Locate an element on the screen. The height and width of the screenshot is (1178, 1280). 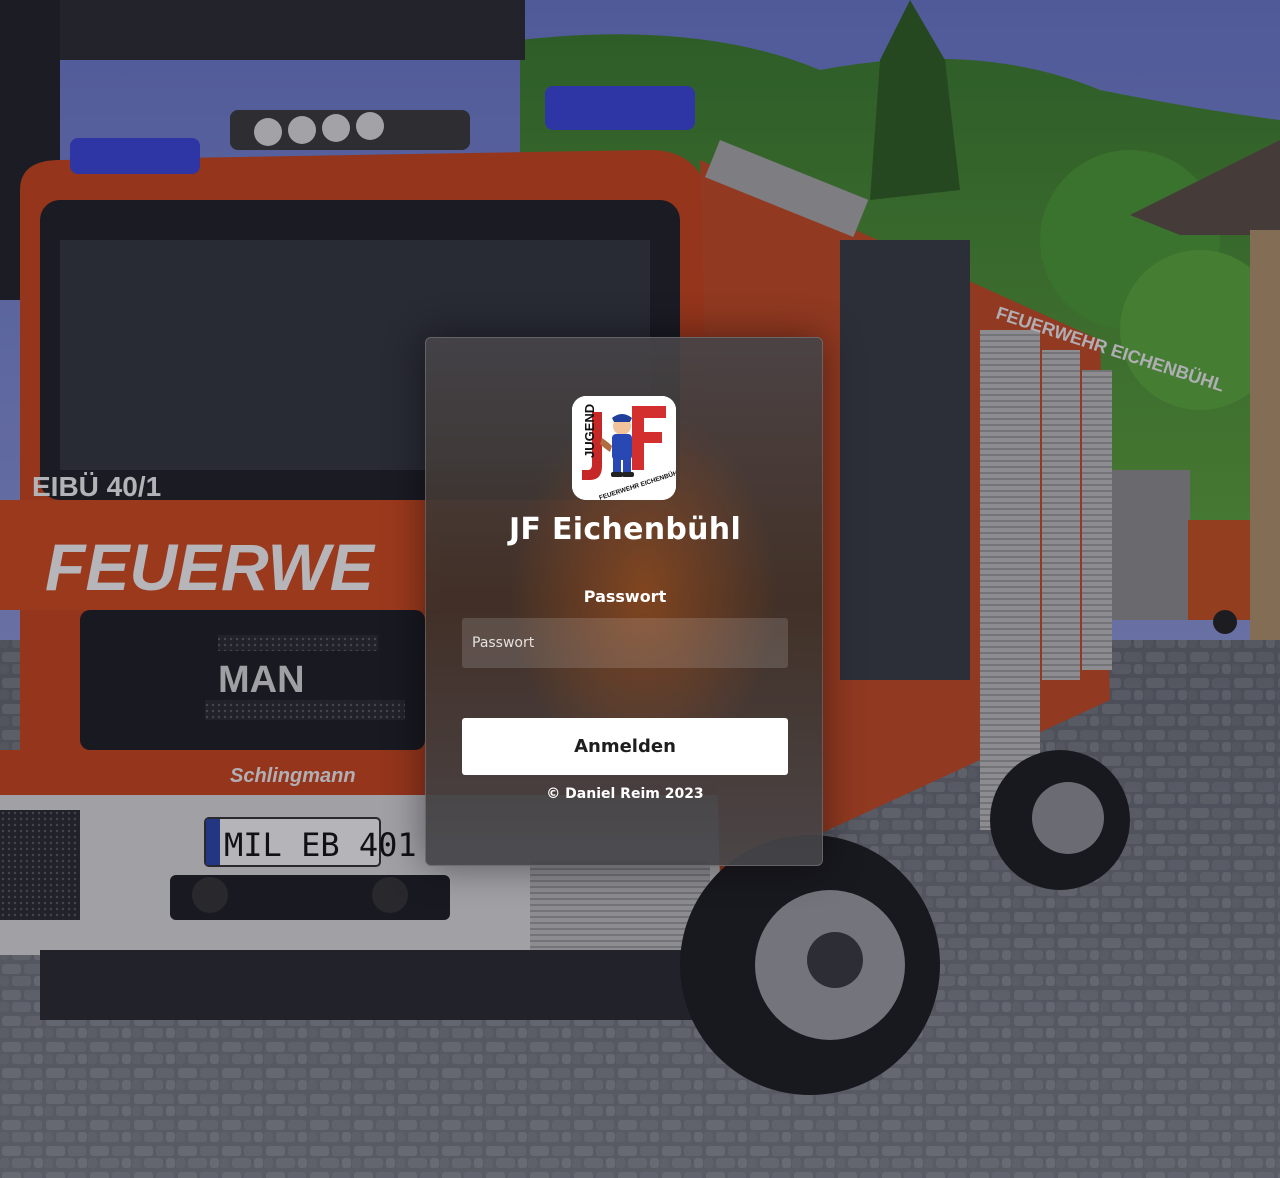
password-input is located at coordinates (625, 643).